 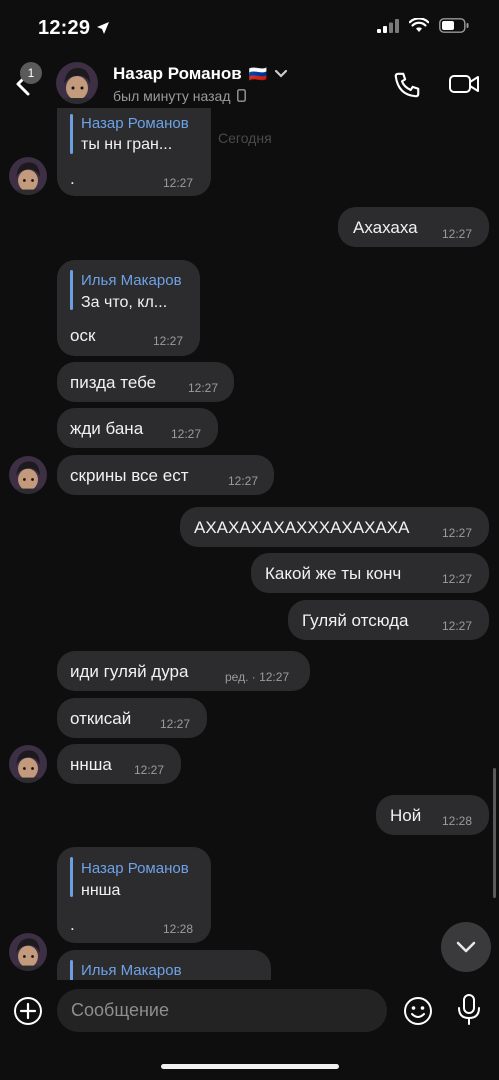 I want to click on message-text: Ной, so click(x=406, y=815).